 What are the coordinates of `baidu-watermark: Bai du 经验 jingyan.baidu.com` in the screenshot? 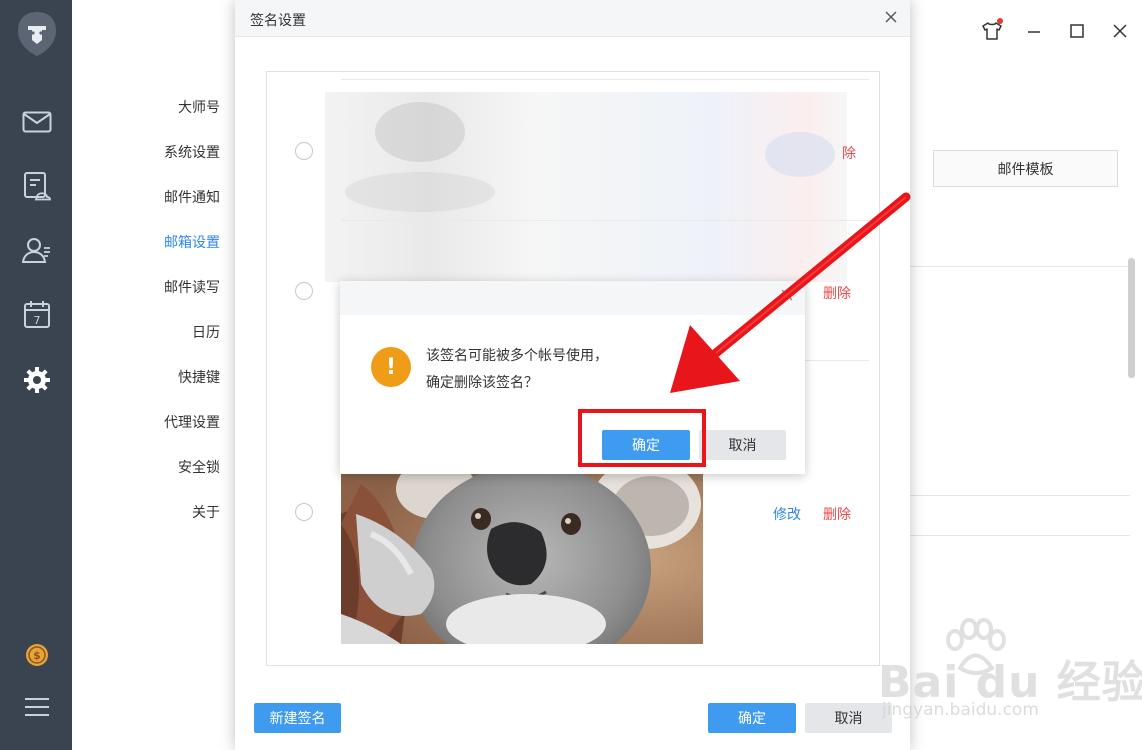 It's located at (1006, 673).